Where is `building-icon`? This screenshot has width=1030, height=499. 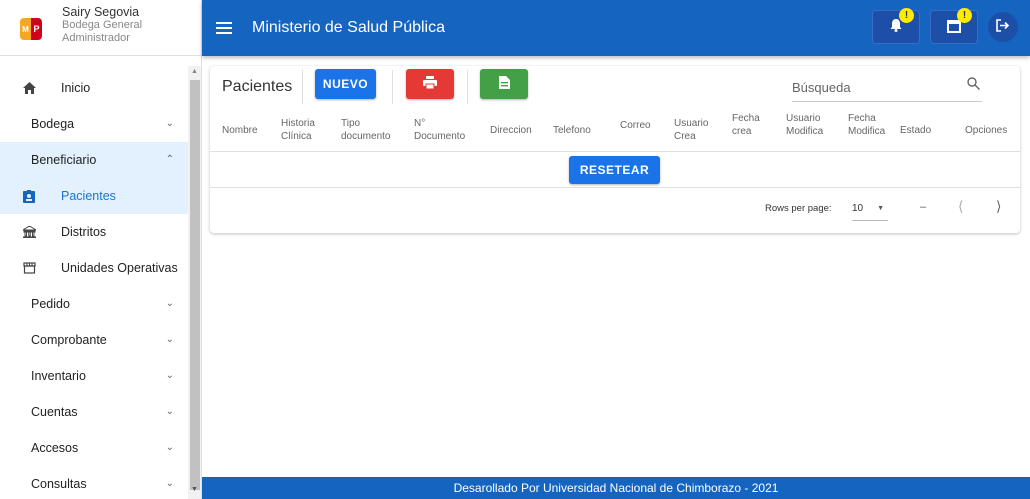
building-icon is located at coordinates (29, 232).